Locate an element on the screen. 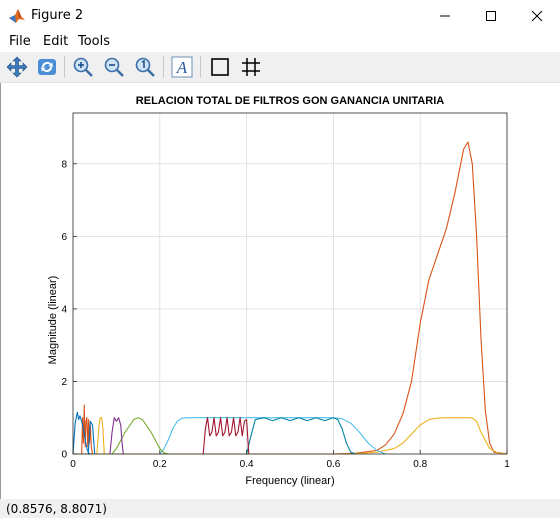 The image size is (560, 518). close-icon is located at coordinates (537, 15).